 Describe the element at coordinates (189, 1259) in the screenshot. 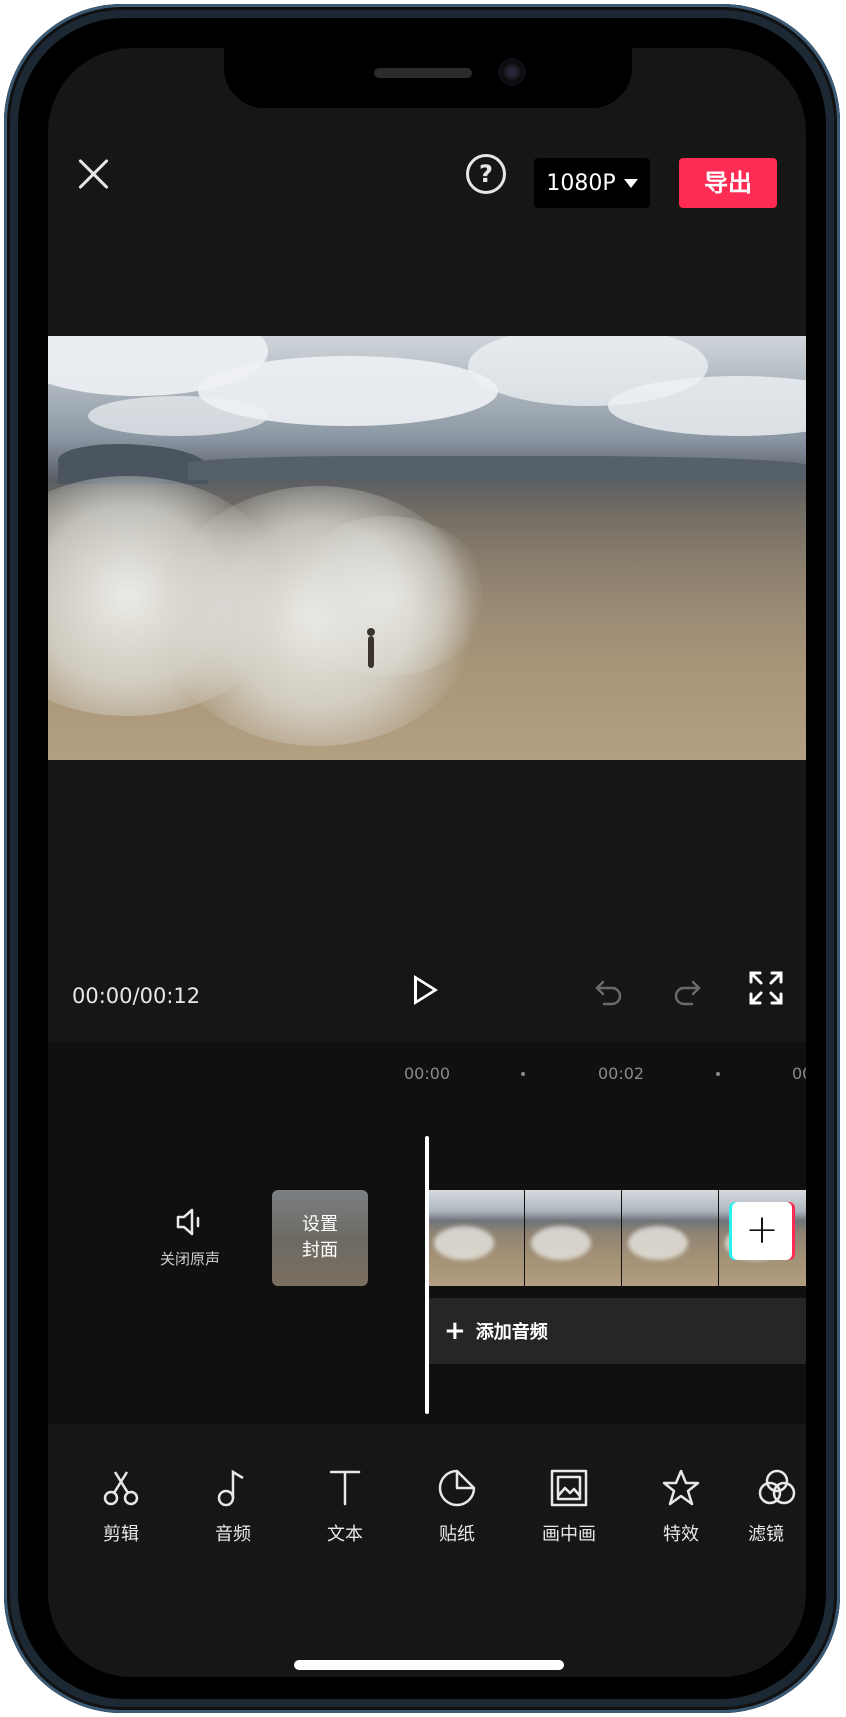

I see `mute-label: 关闭原声` at that location.